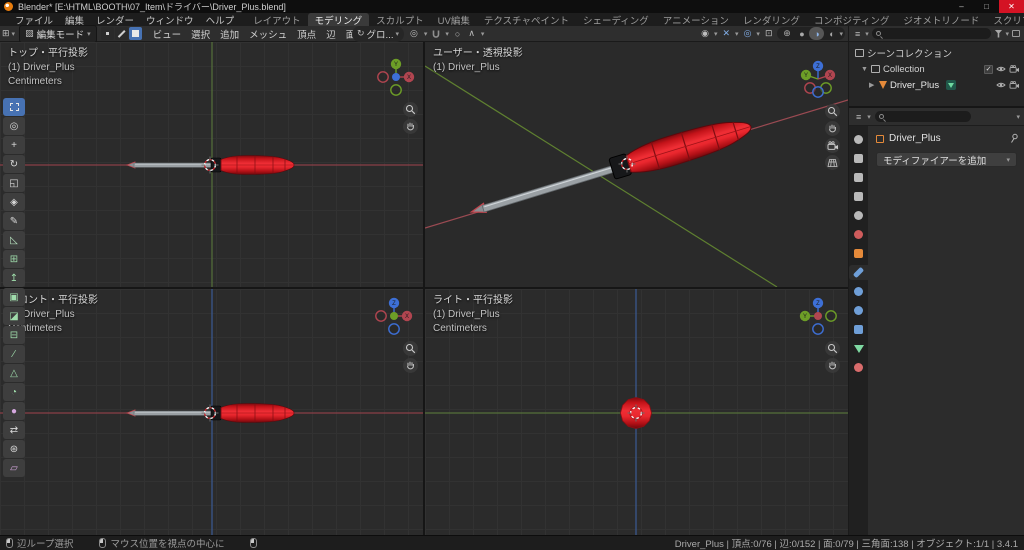 Image resolution: width=1024 pixels, height=550 pixels. I want to click on navigation-gizmo: YX, so click(396, 79).